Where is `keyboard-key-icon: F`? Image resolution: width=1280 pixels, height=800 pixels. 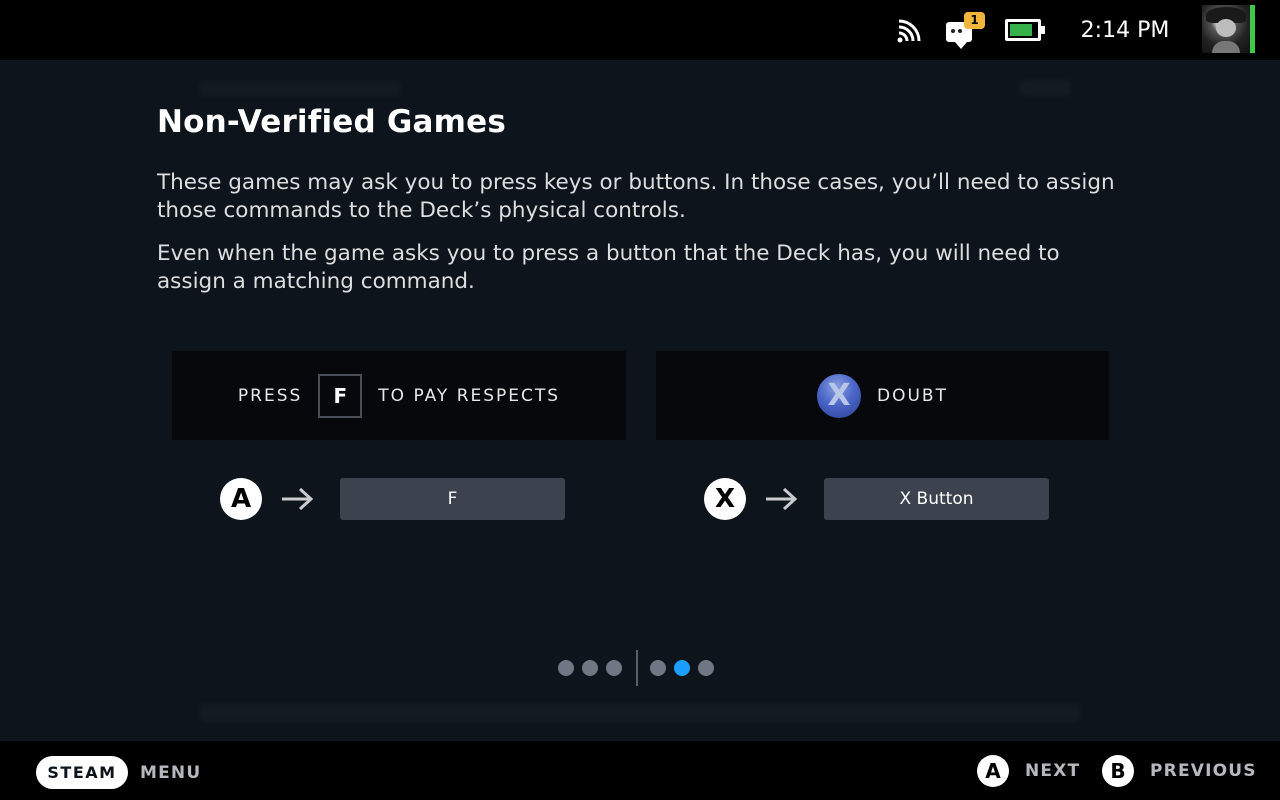
keyboard-key-icon: F is located at coordinates (340, 395).